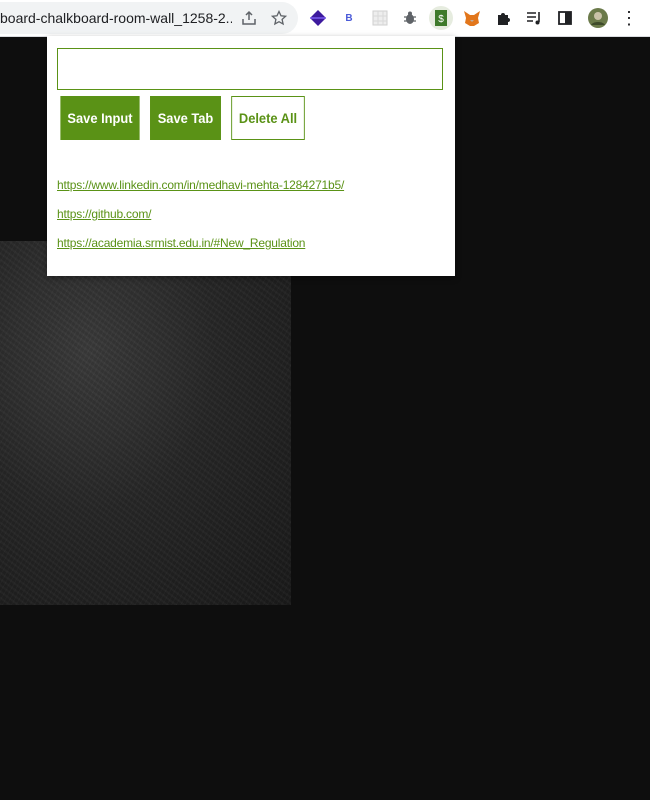 This screenshot has width=650, height=800. Describe the element at coordinates (349, 18) in the screenshot. I see `b-extension-icon: B` at that location.